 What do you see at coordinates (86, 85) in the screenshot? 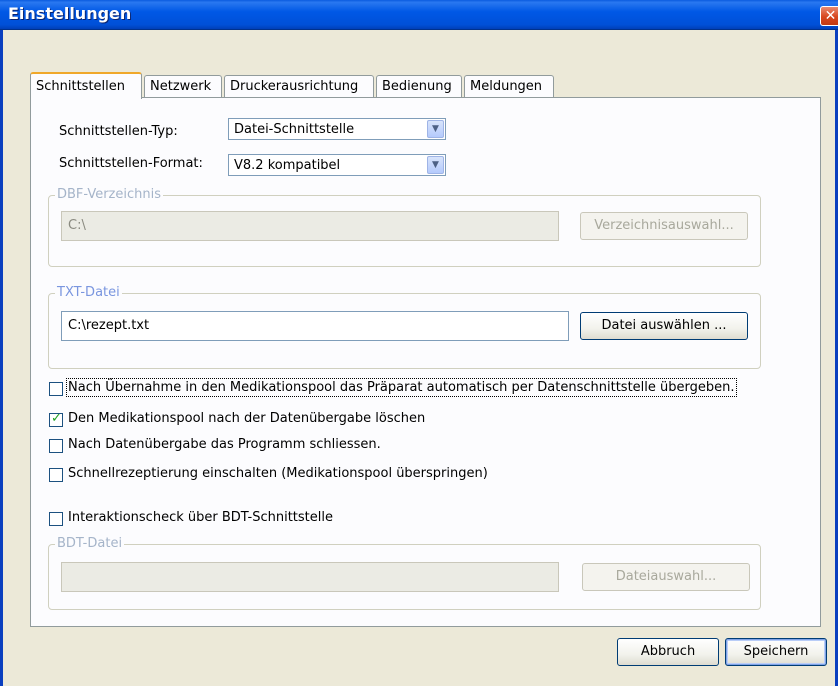
I see `tab-schnittstellen: Schnittstellen` at bounding box center [86, 85].